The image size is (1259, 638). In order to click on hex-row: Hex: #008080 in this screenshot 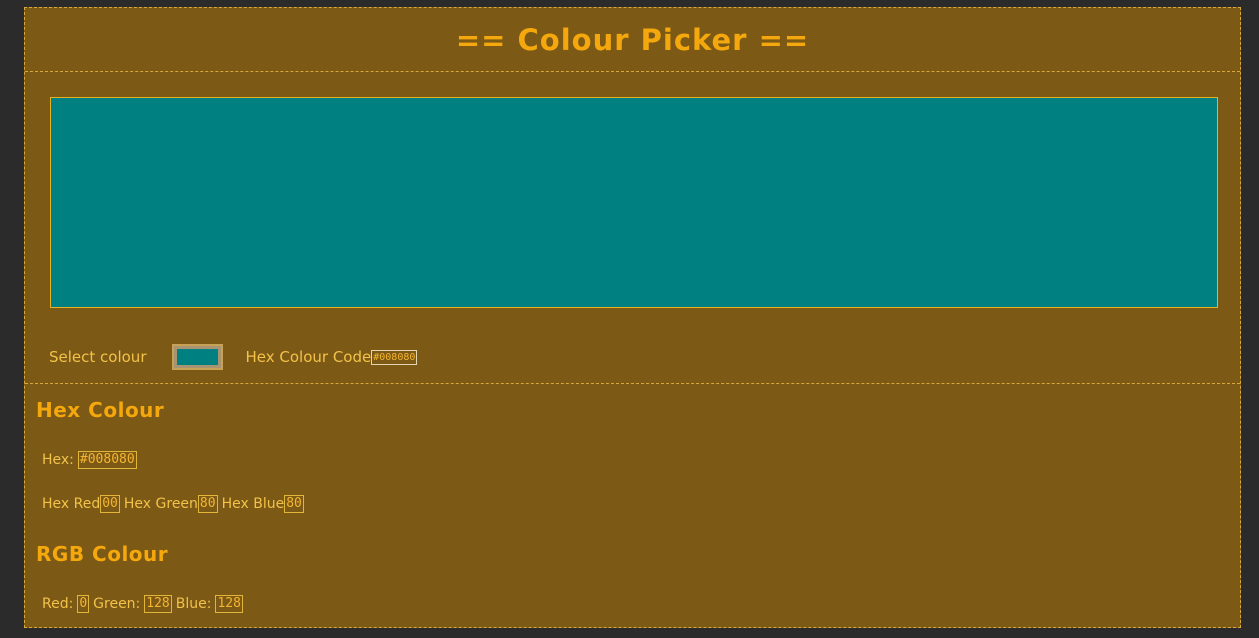, I will do `click(89, 460)`.